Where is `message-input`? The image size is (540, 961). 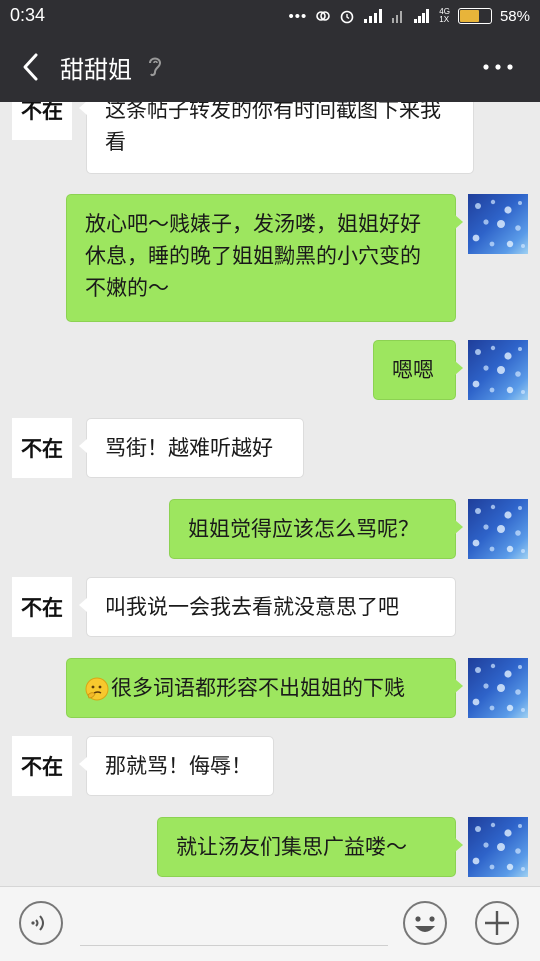 message-input is located at coordinates (234, 945).